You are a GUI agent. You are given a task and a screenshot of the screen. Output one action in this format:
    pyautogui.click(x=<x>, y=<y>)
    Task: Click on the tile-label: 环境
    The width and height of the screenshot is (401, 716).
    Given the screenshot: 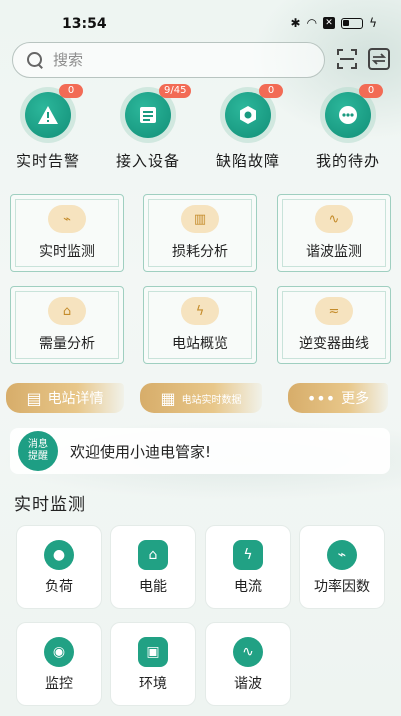 What is the action you would take?
    pyautogui.click(x=153, y=684)
    